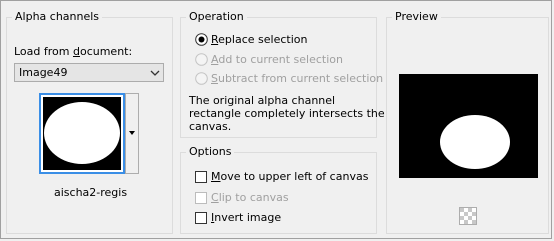 Image resolution: width=554 pixels, height=241 pixels. Describe the element at coordinates (210, 152) in the screenshot. I see `options-title: Options` at that location.